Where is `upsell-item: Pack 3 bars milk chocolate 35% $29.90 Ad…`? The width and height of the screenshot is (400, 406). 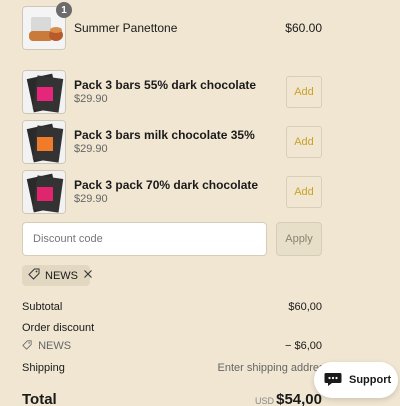
upsell-item: Pack 3 bars milk chocolate 35% $29.90 Ad… is located at coordinates (172, 142).